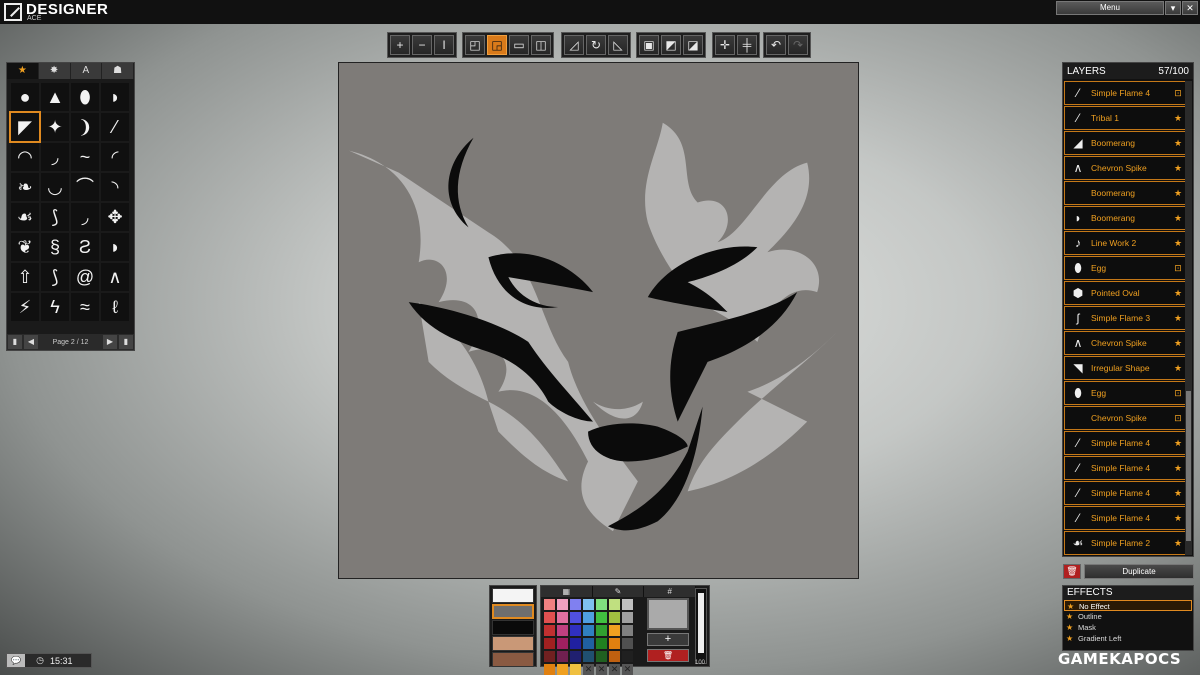 The height and width of the screenshot is (675, 1200). I want to click on layers-scrollbar, so click(1188, 318).